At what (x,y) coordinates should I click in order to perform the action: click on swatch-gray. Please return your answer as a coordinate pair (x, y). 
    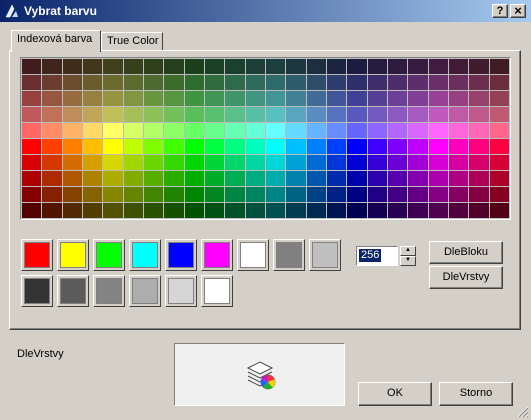
    Looking at the image, I should click on (289, 255).